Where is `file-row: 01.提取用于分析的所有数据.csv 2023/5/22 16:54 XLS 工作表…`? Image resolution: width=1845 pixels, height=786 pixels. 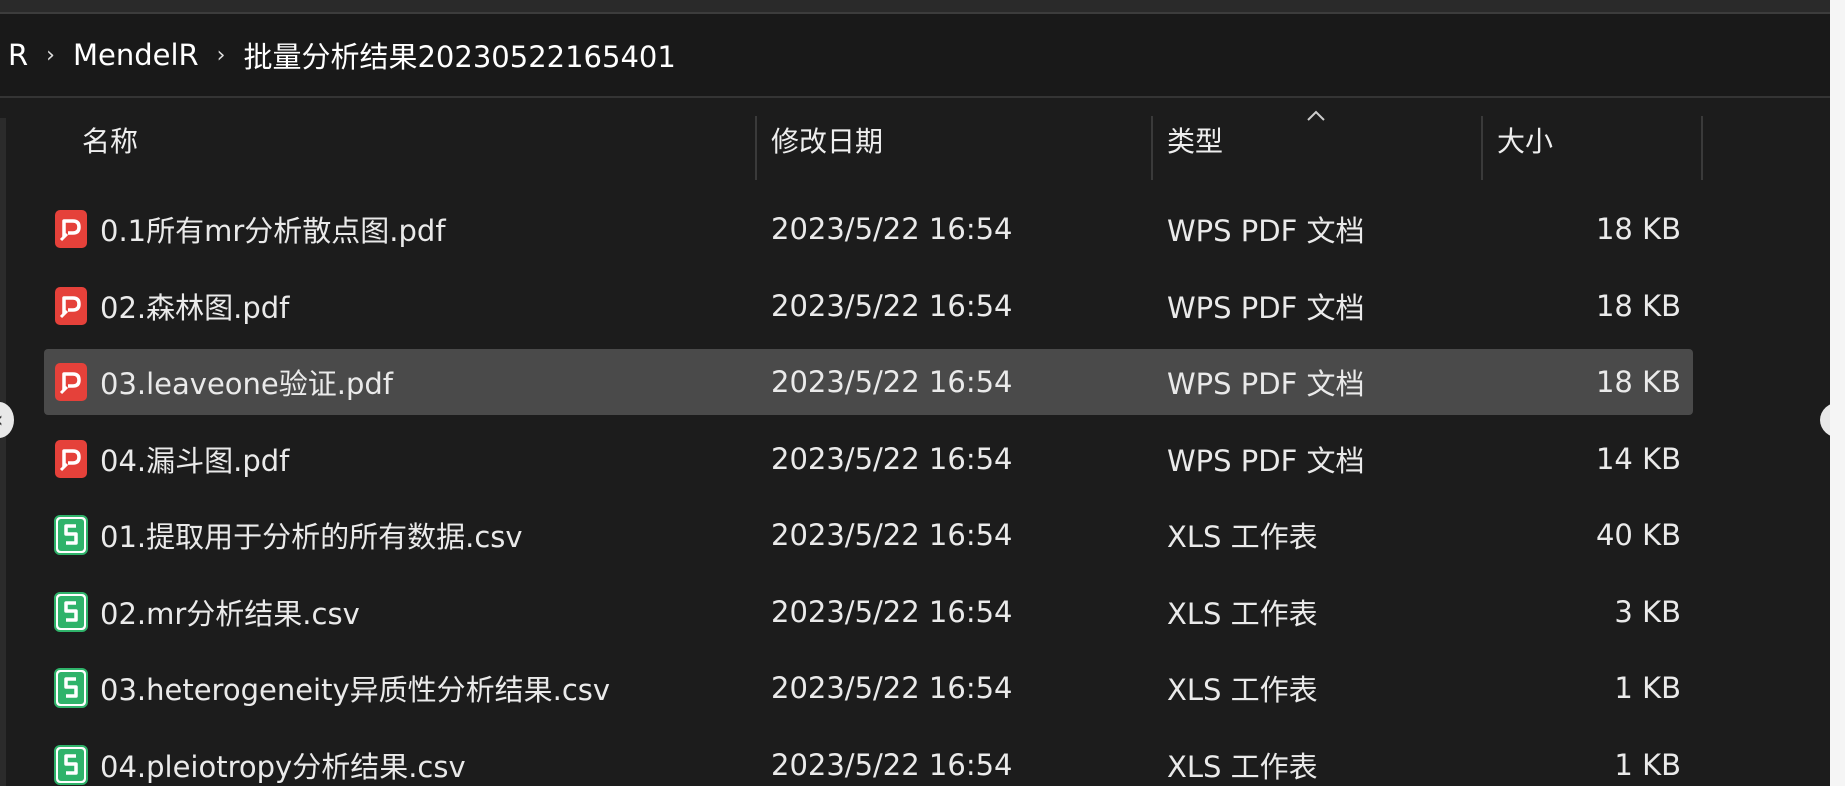 file-row: 01.提取用于分析的所有数据.csv 2023/5/22 16:54 XLS 工作表… is located at coordinates (868, 535).